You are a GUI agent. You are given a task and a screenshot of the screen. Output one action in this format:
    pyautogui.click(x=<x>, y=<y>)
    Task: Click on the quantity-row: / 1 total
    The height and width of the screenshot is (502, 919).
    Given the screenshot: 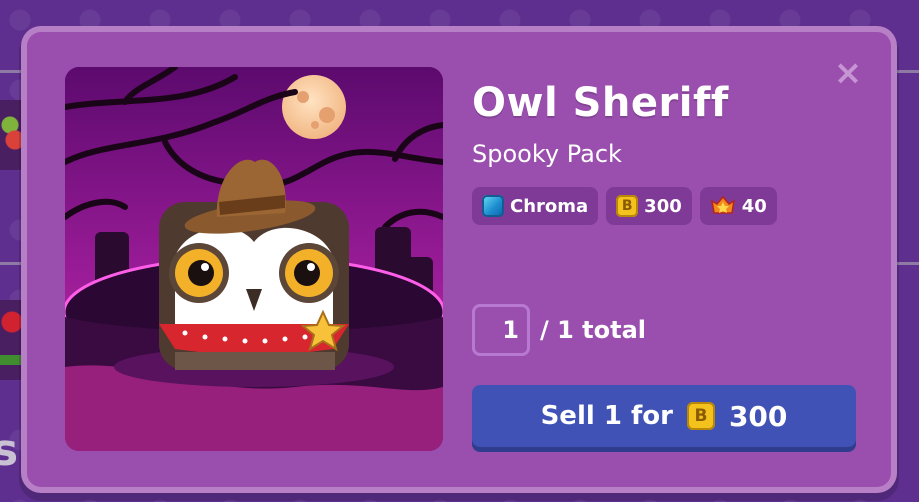 What is the action you would take?
    pyautogui.click(x=559, y=330)
    